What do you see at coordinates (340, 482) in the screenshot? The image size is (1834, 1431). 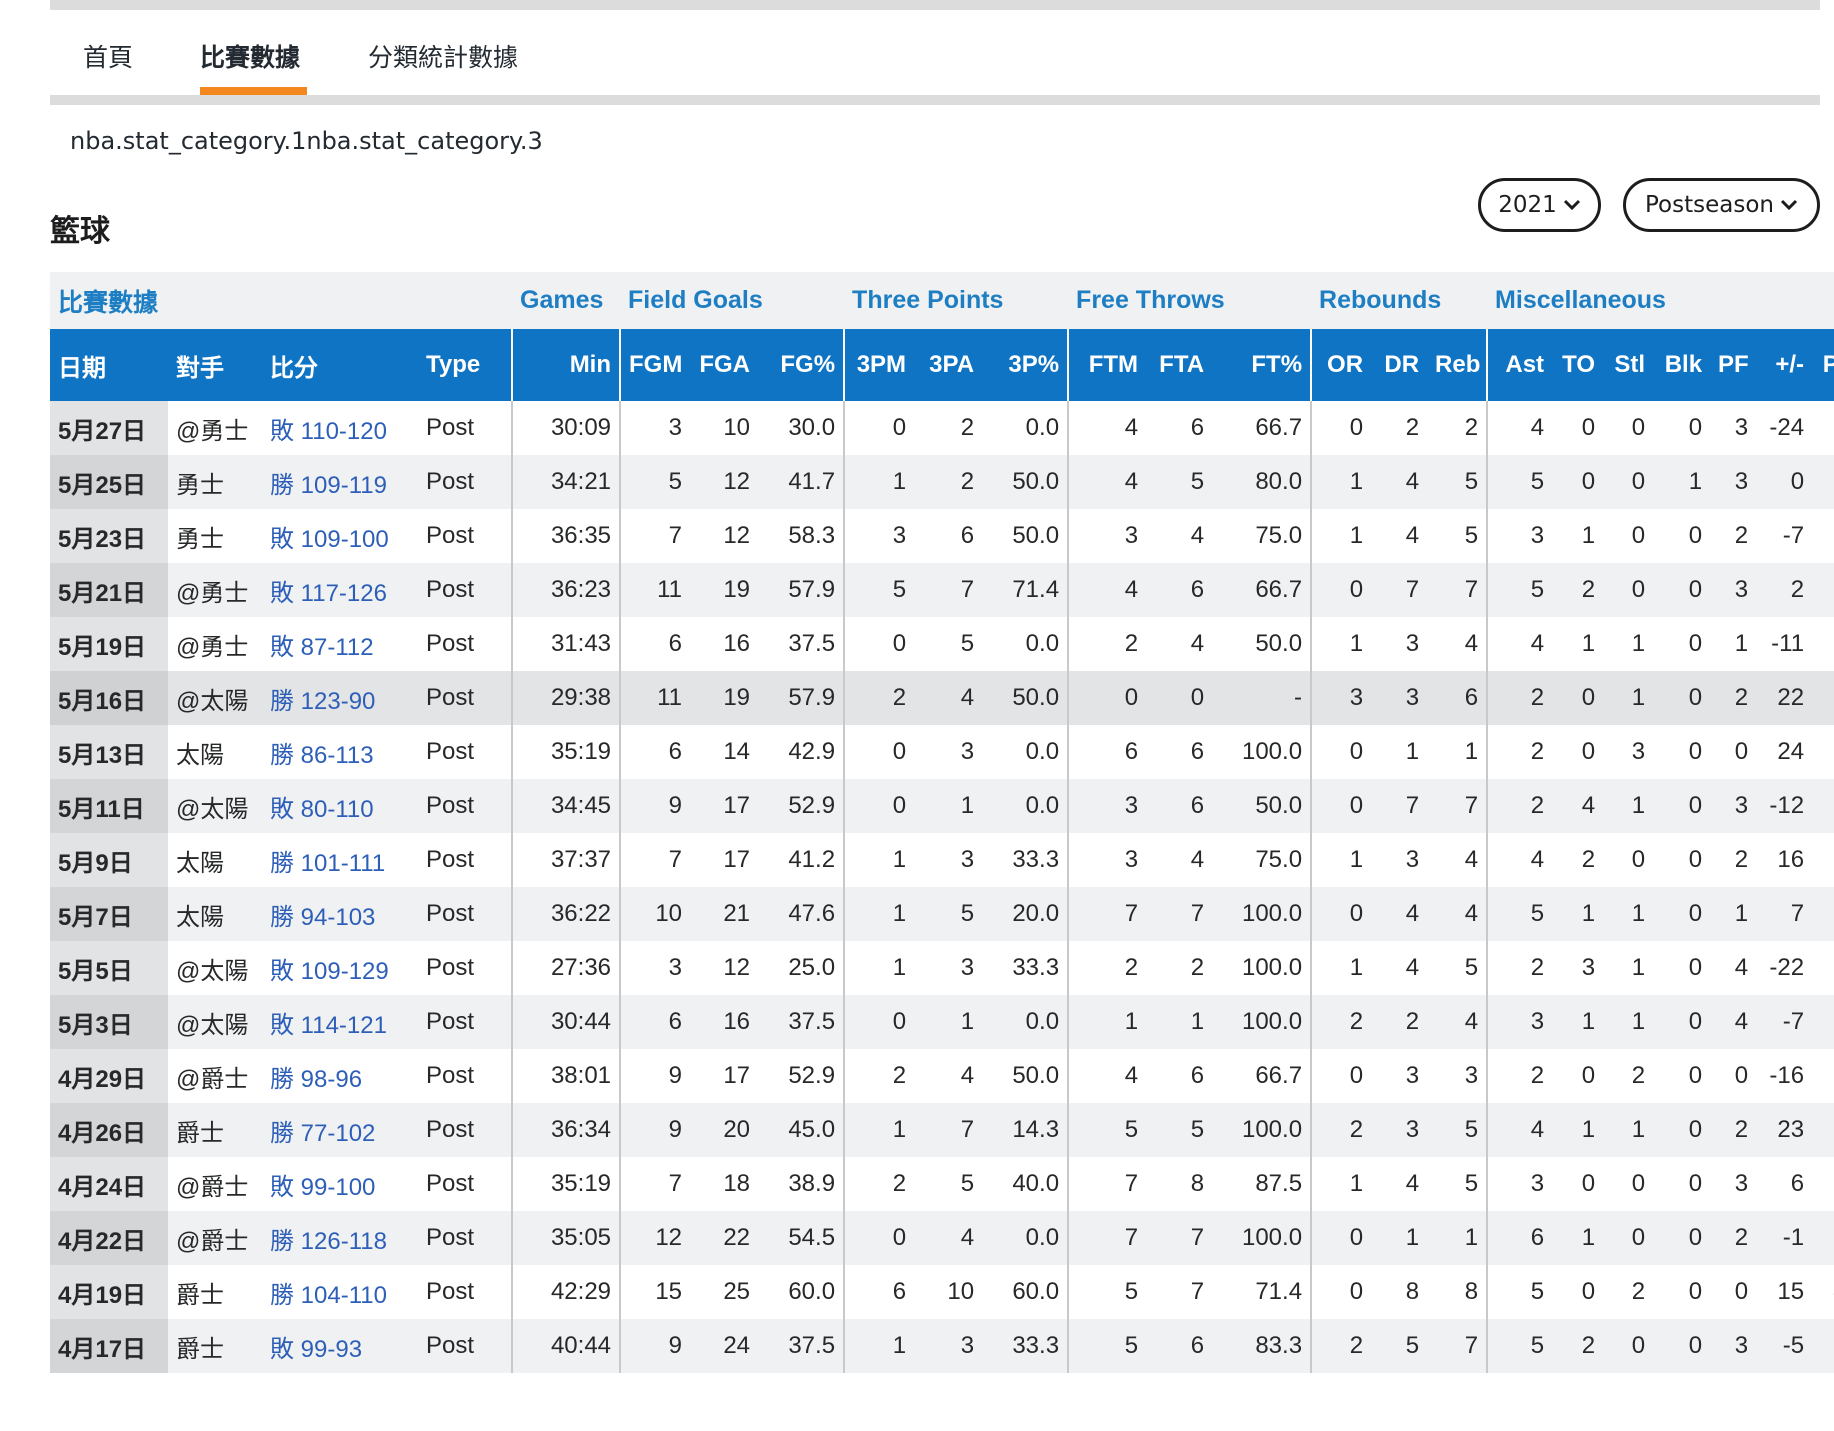 I see `score-link: 勝 109-119` at bounding box center [340, 482].